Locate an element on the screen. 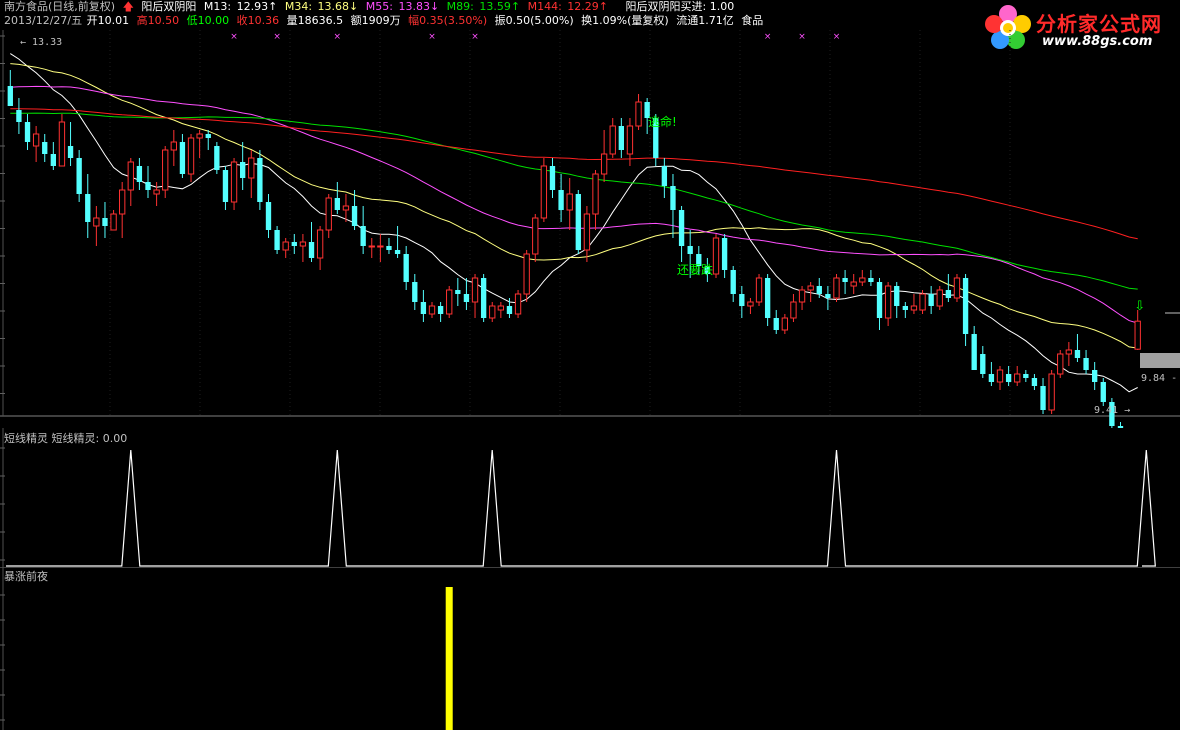 The width and height of the screenshot is (1180, 730). annotation-fall: 还要跌 is located at coordinates (695, 269).